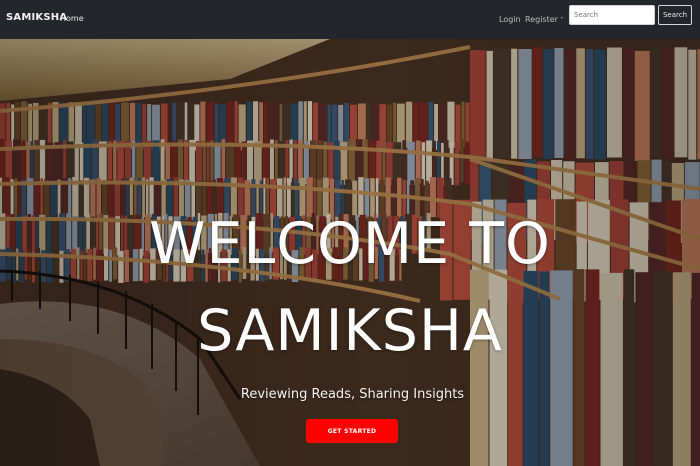  Describe the element at coordinates (350, 19) in the screenshot. I see `navbar: SAMIKSHA Home Login Register • Search` at that location.